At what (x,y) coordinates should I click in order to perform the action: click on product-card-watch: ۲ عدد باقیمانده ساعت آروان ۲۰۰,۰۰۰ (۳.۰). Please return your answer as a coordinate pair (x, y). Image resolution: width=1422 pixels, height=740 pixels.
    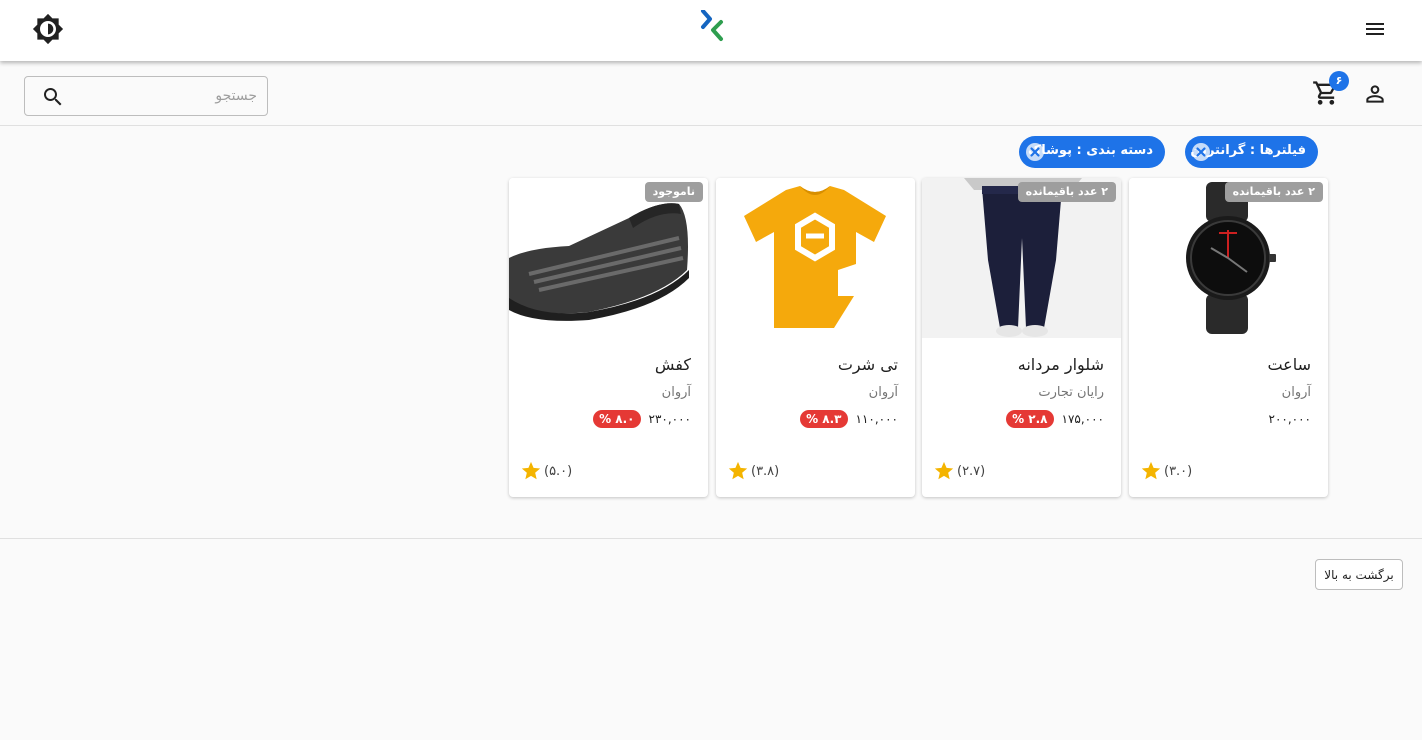
    Looking at the image, I should click on (1228, 337).